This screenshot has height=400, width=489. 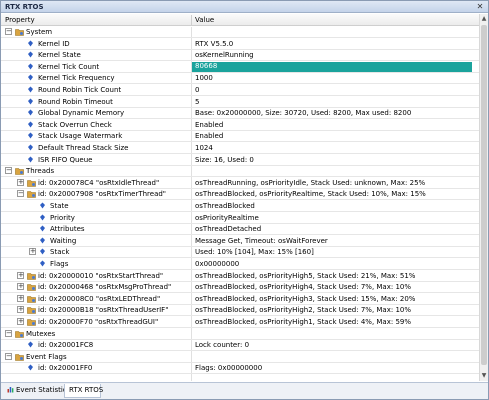 I want to click on tree-row-value: 0, so click(x=197, y=90).